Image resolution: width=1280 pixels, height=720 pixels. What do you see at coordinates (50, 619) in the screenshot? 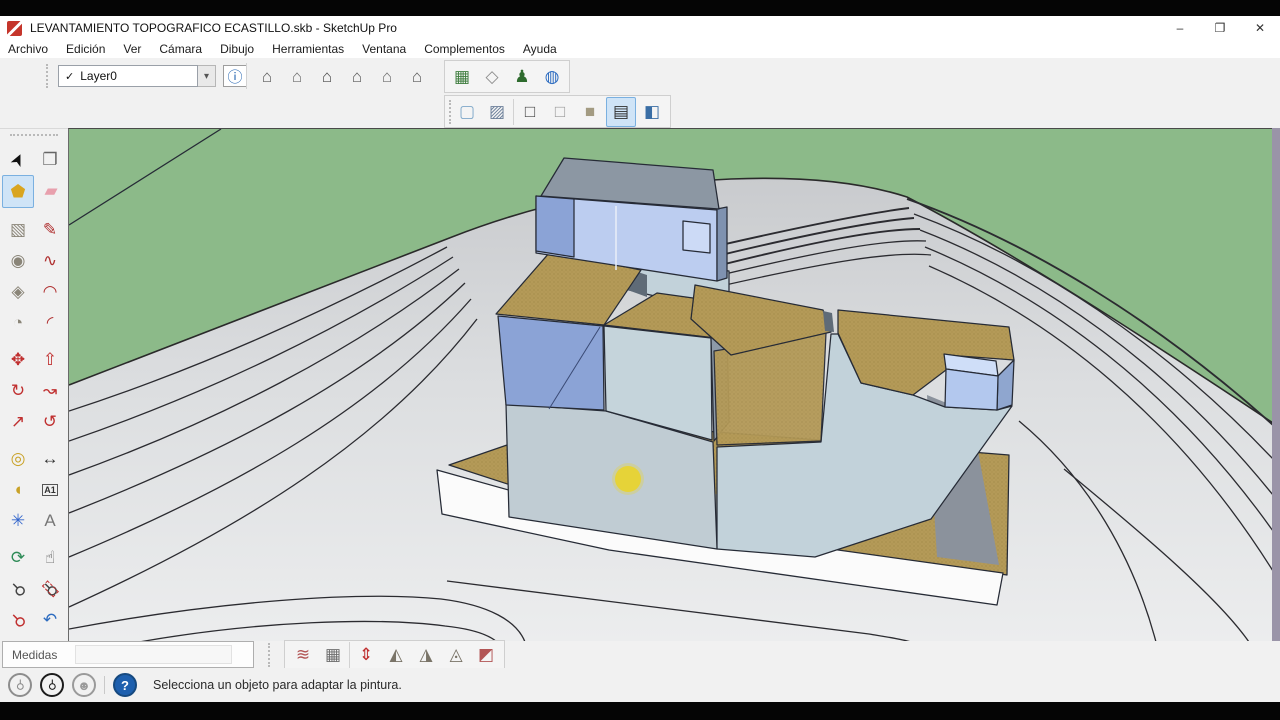
I see `previous-view-tool: ↶` at bounding box center [50, 619].